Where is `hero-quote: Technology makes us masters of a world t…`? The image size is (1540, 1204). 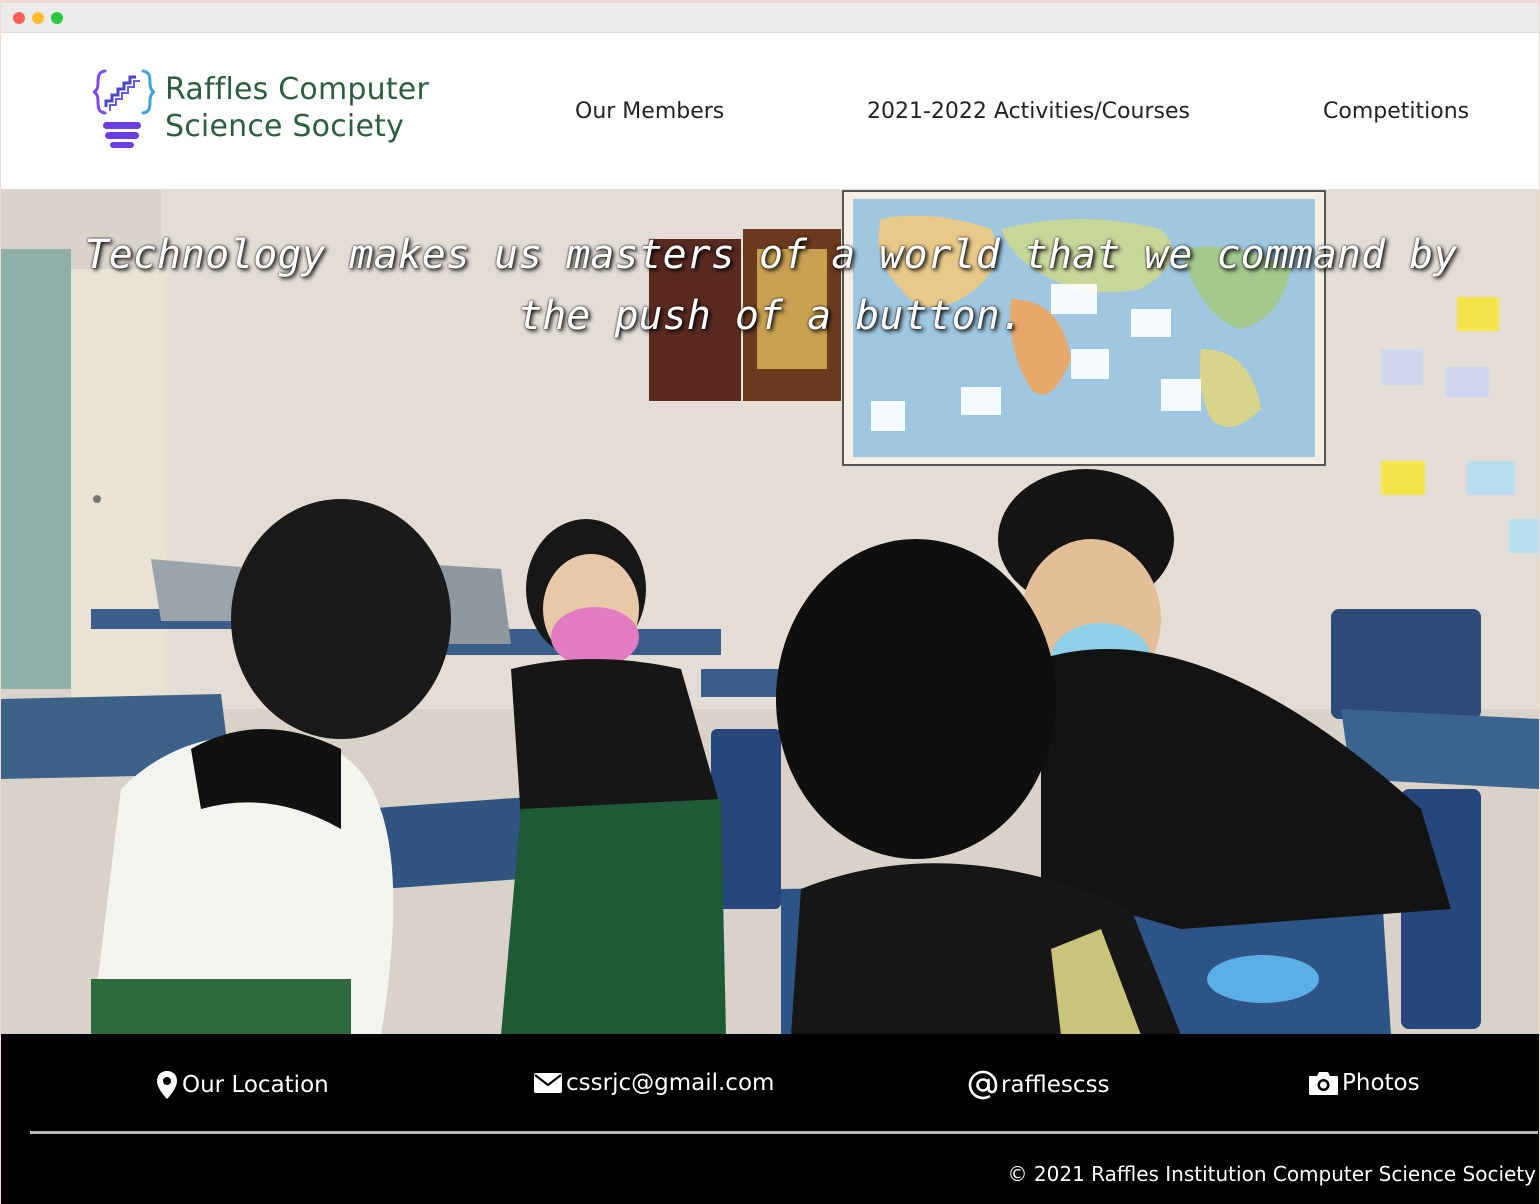
hero-quote: Technology makes us masters of a world t… is located at coordinates (771, 285).